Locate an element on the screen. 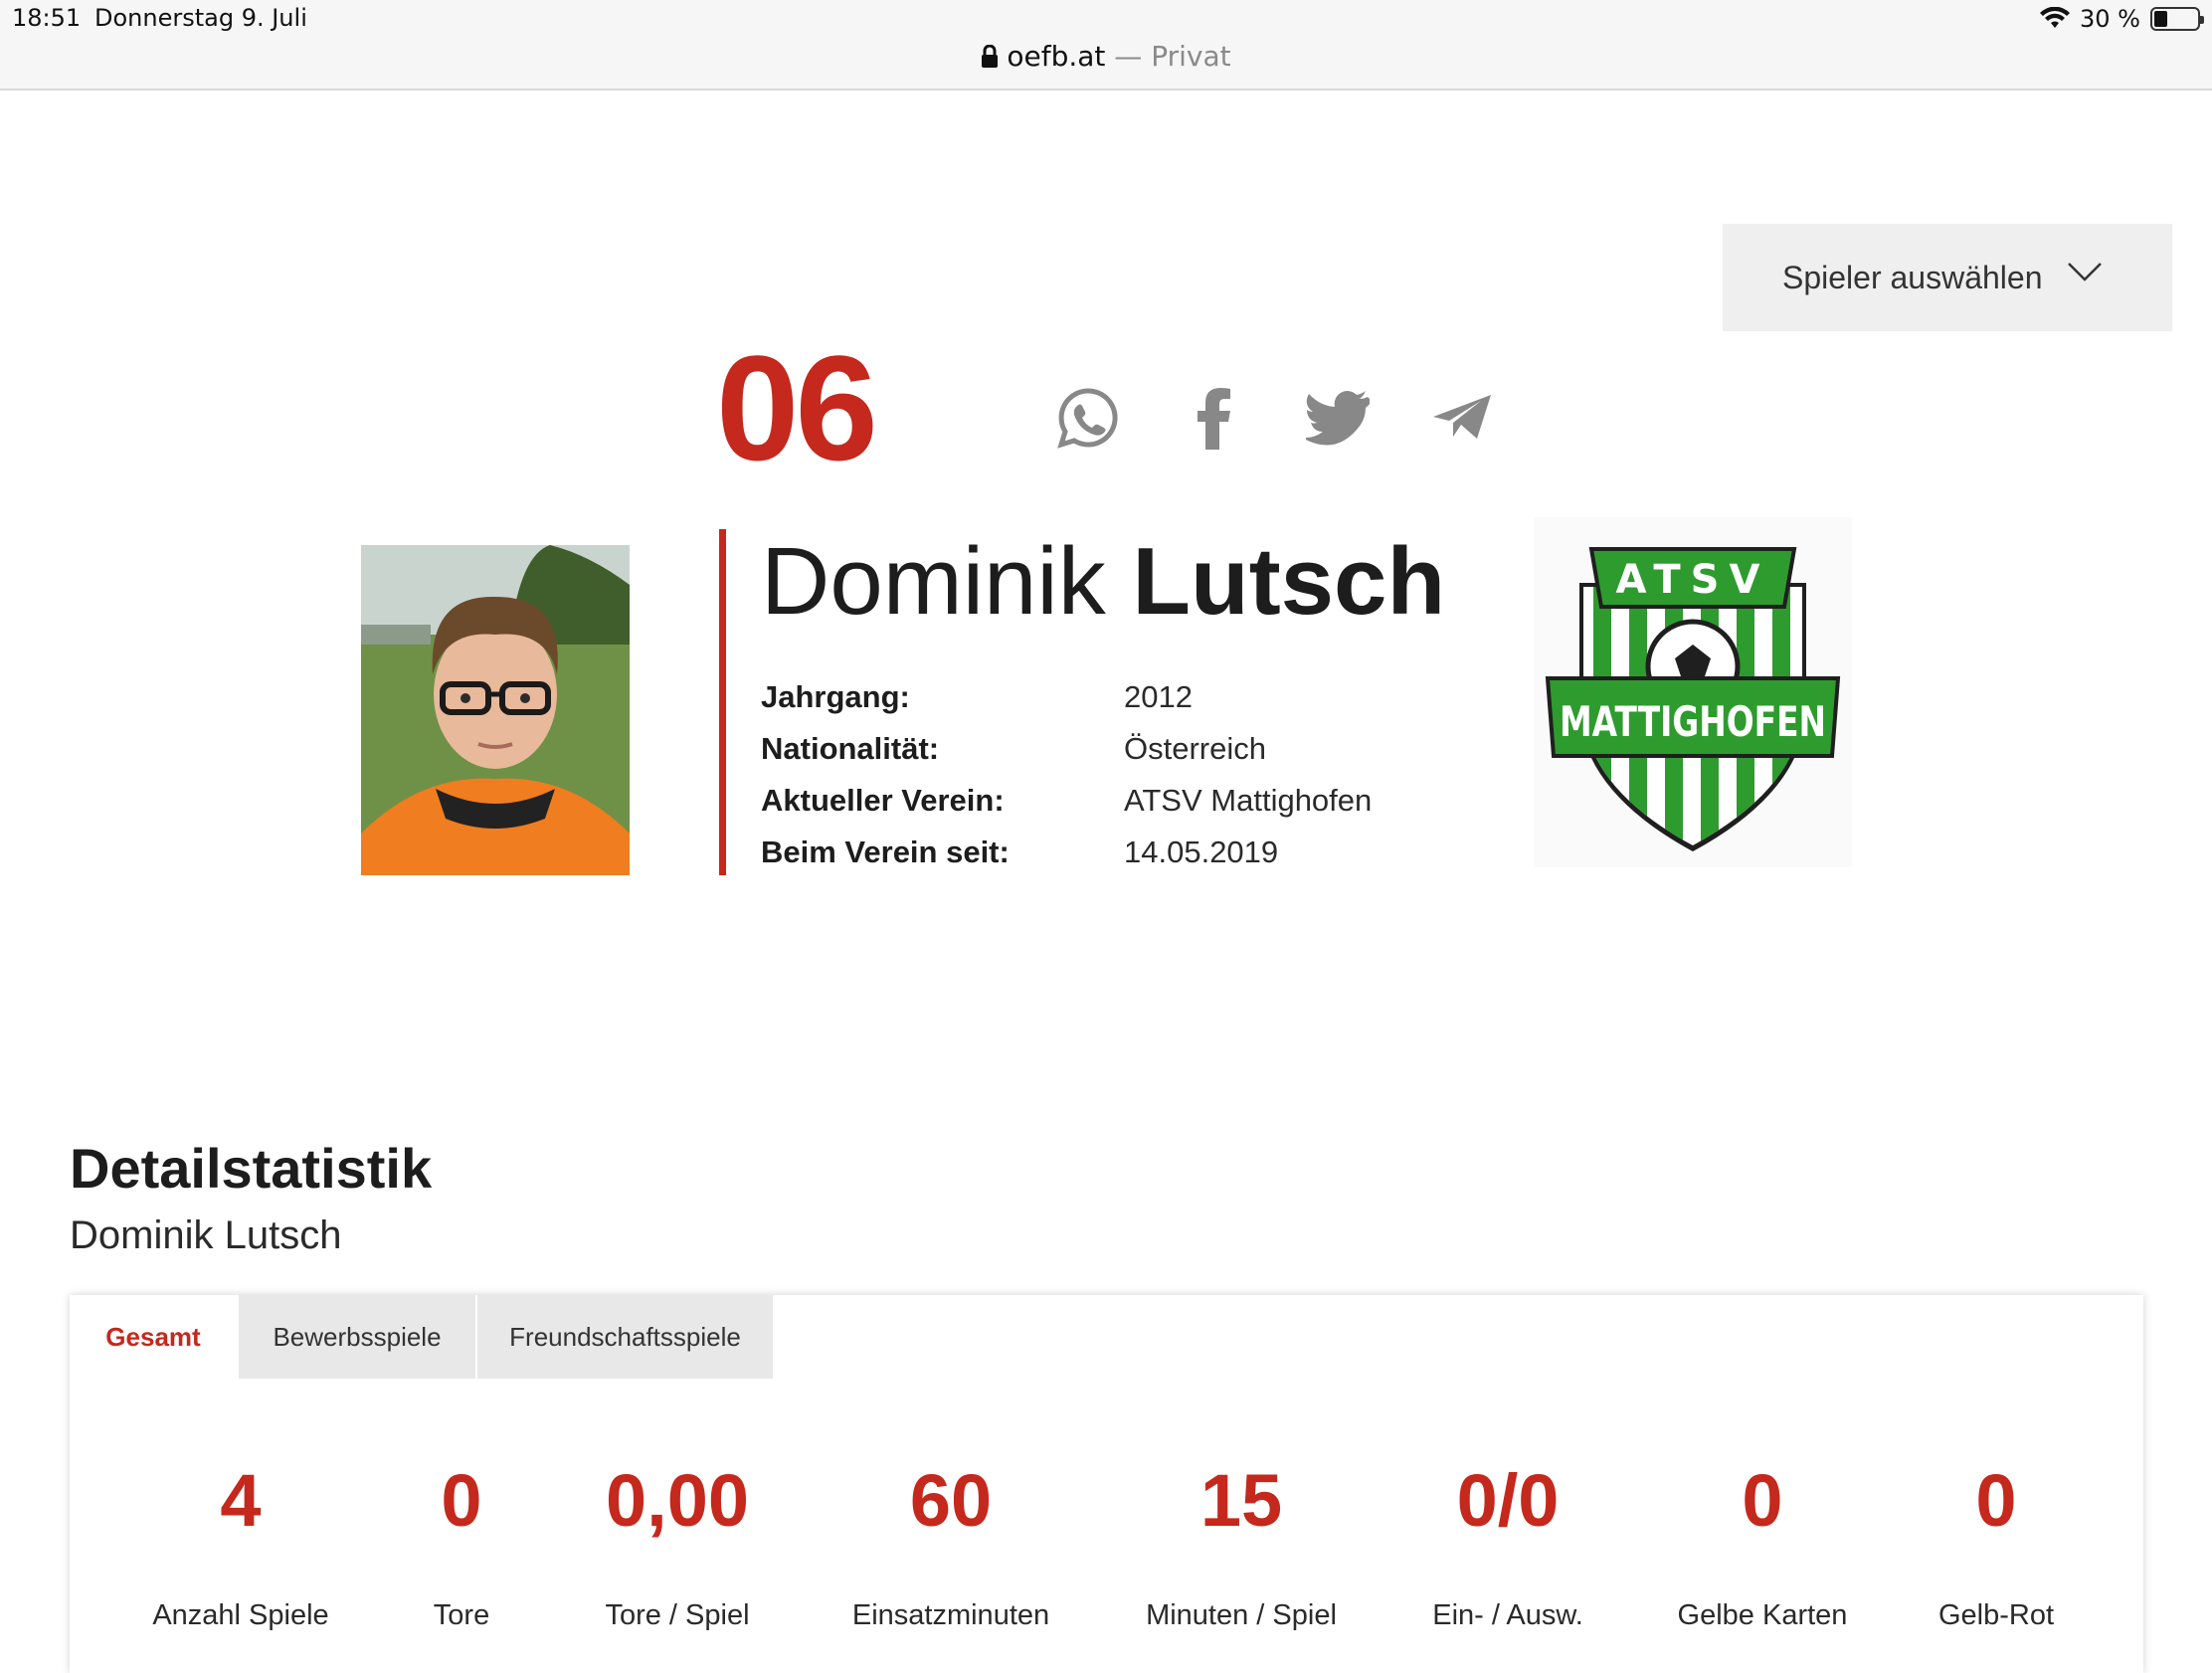 This screenshot has height=1673, width=2212. stats-tabs: Gesamt Bewerbsspiele Freundschaftsspiele is located at coordinates (422, 1337).